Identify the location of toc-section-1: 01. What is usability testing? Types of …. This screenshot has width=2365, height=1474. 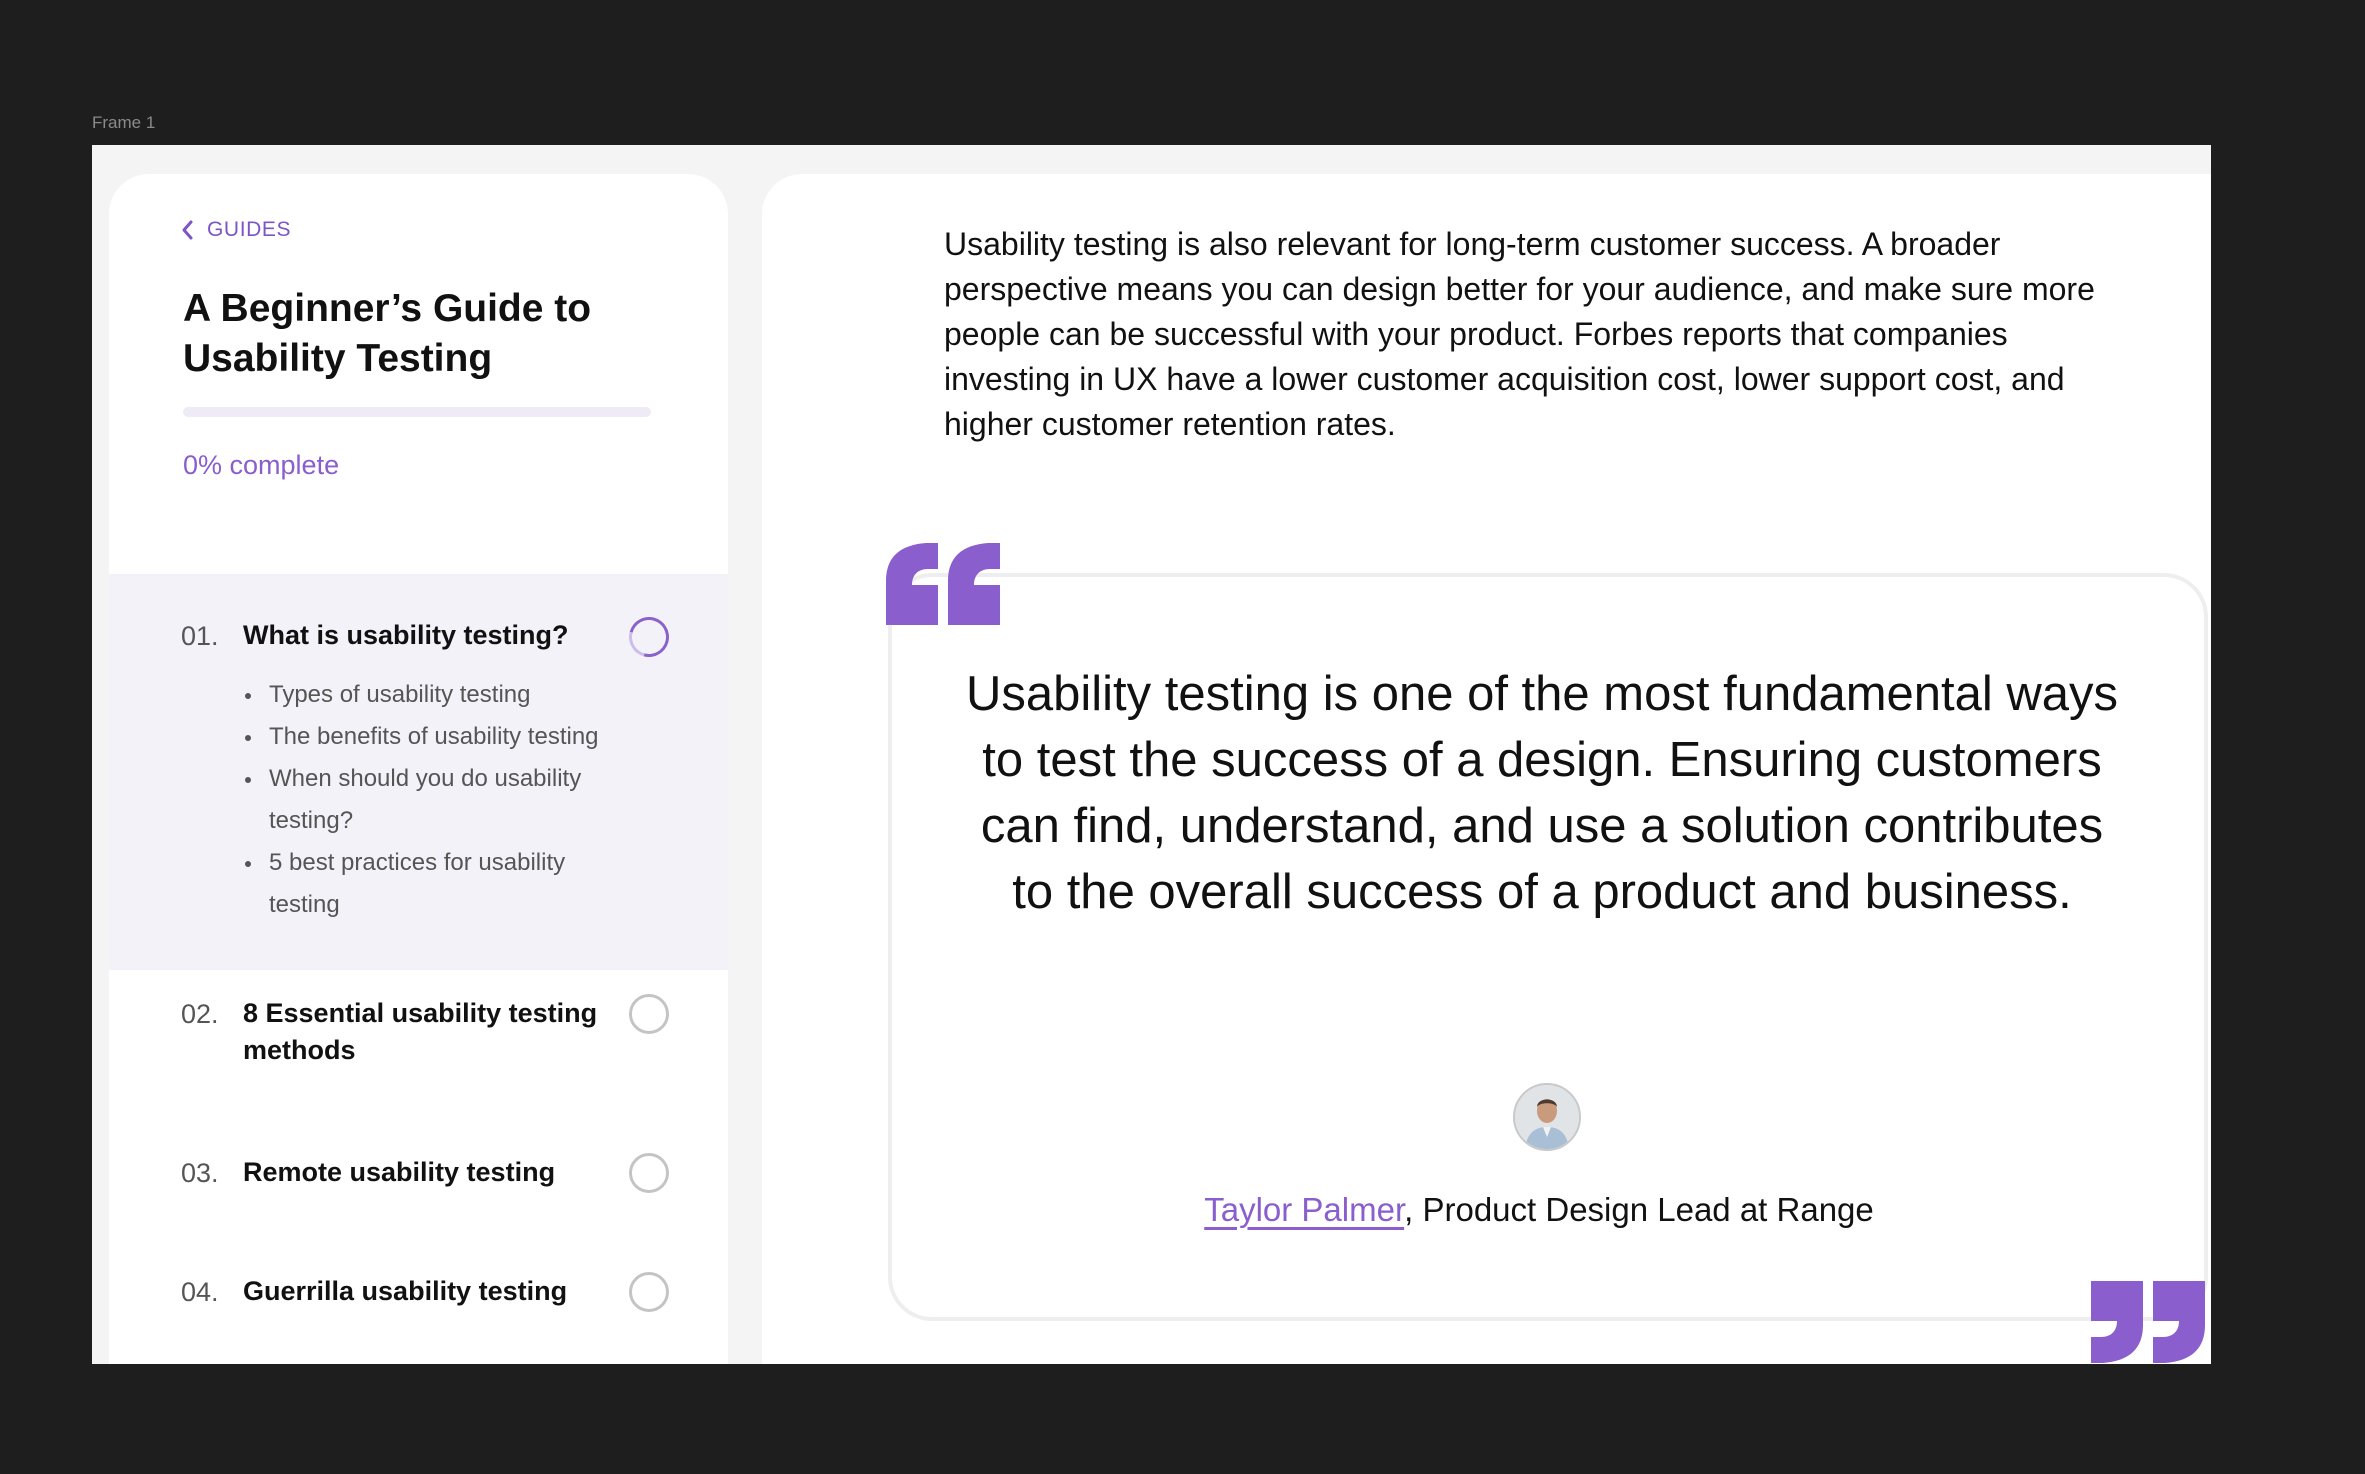
(418, 772).